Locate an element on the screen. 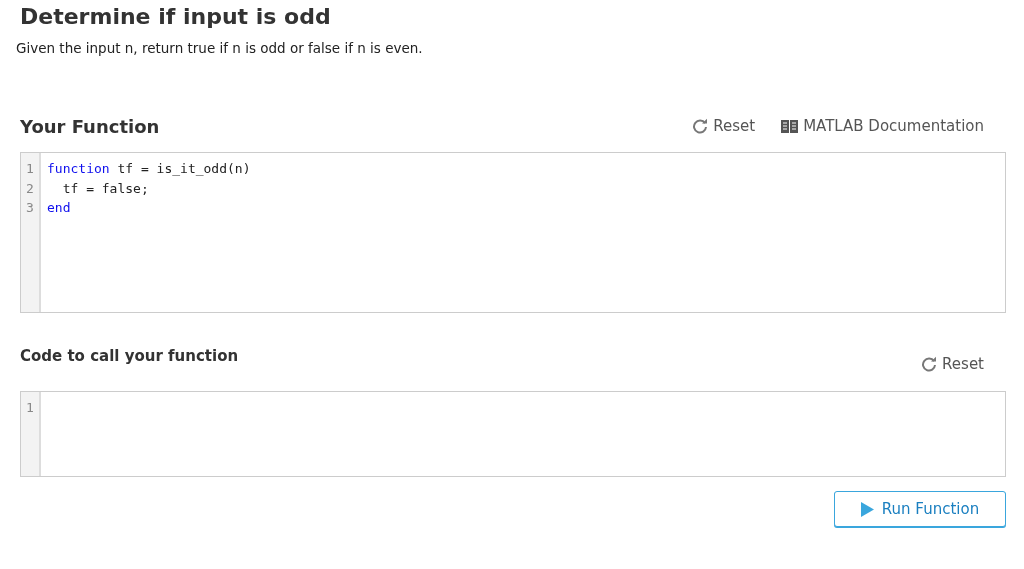  book-icon is located at coordinates (790, 126).